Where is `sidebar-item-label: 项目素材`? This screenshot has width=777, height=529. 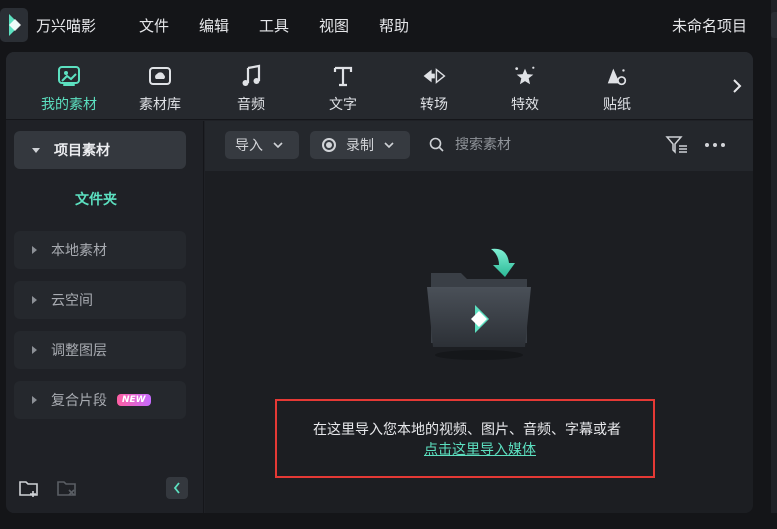
sidebar-item-label: 项目素材 is located at coordinates (82, 151).